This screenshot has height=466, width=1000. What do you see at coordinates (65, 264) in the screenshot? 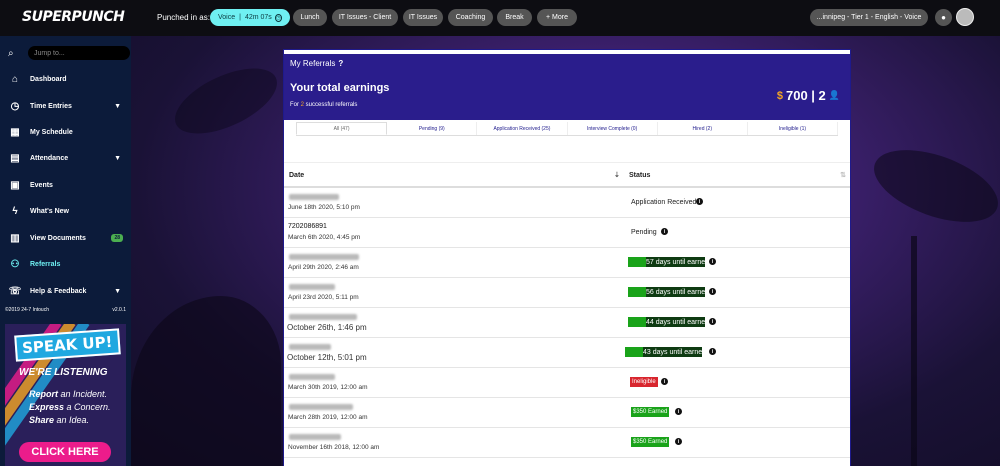
I see `sidebar-item-referrals: ⚇ Referrals` at bounding box center [65, 264].